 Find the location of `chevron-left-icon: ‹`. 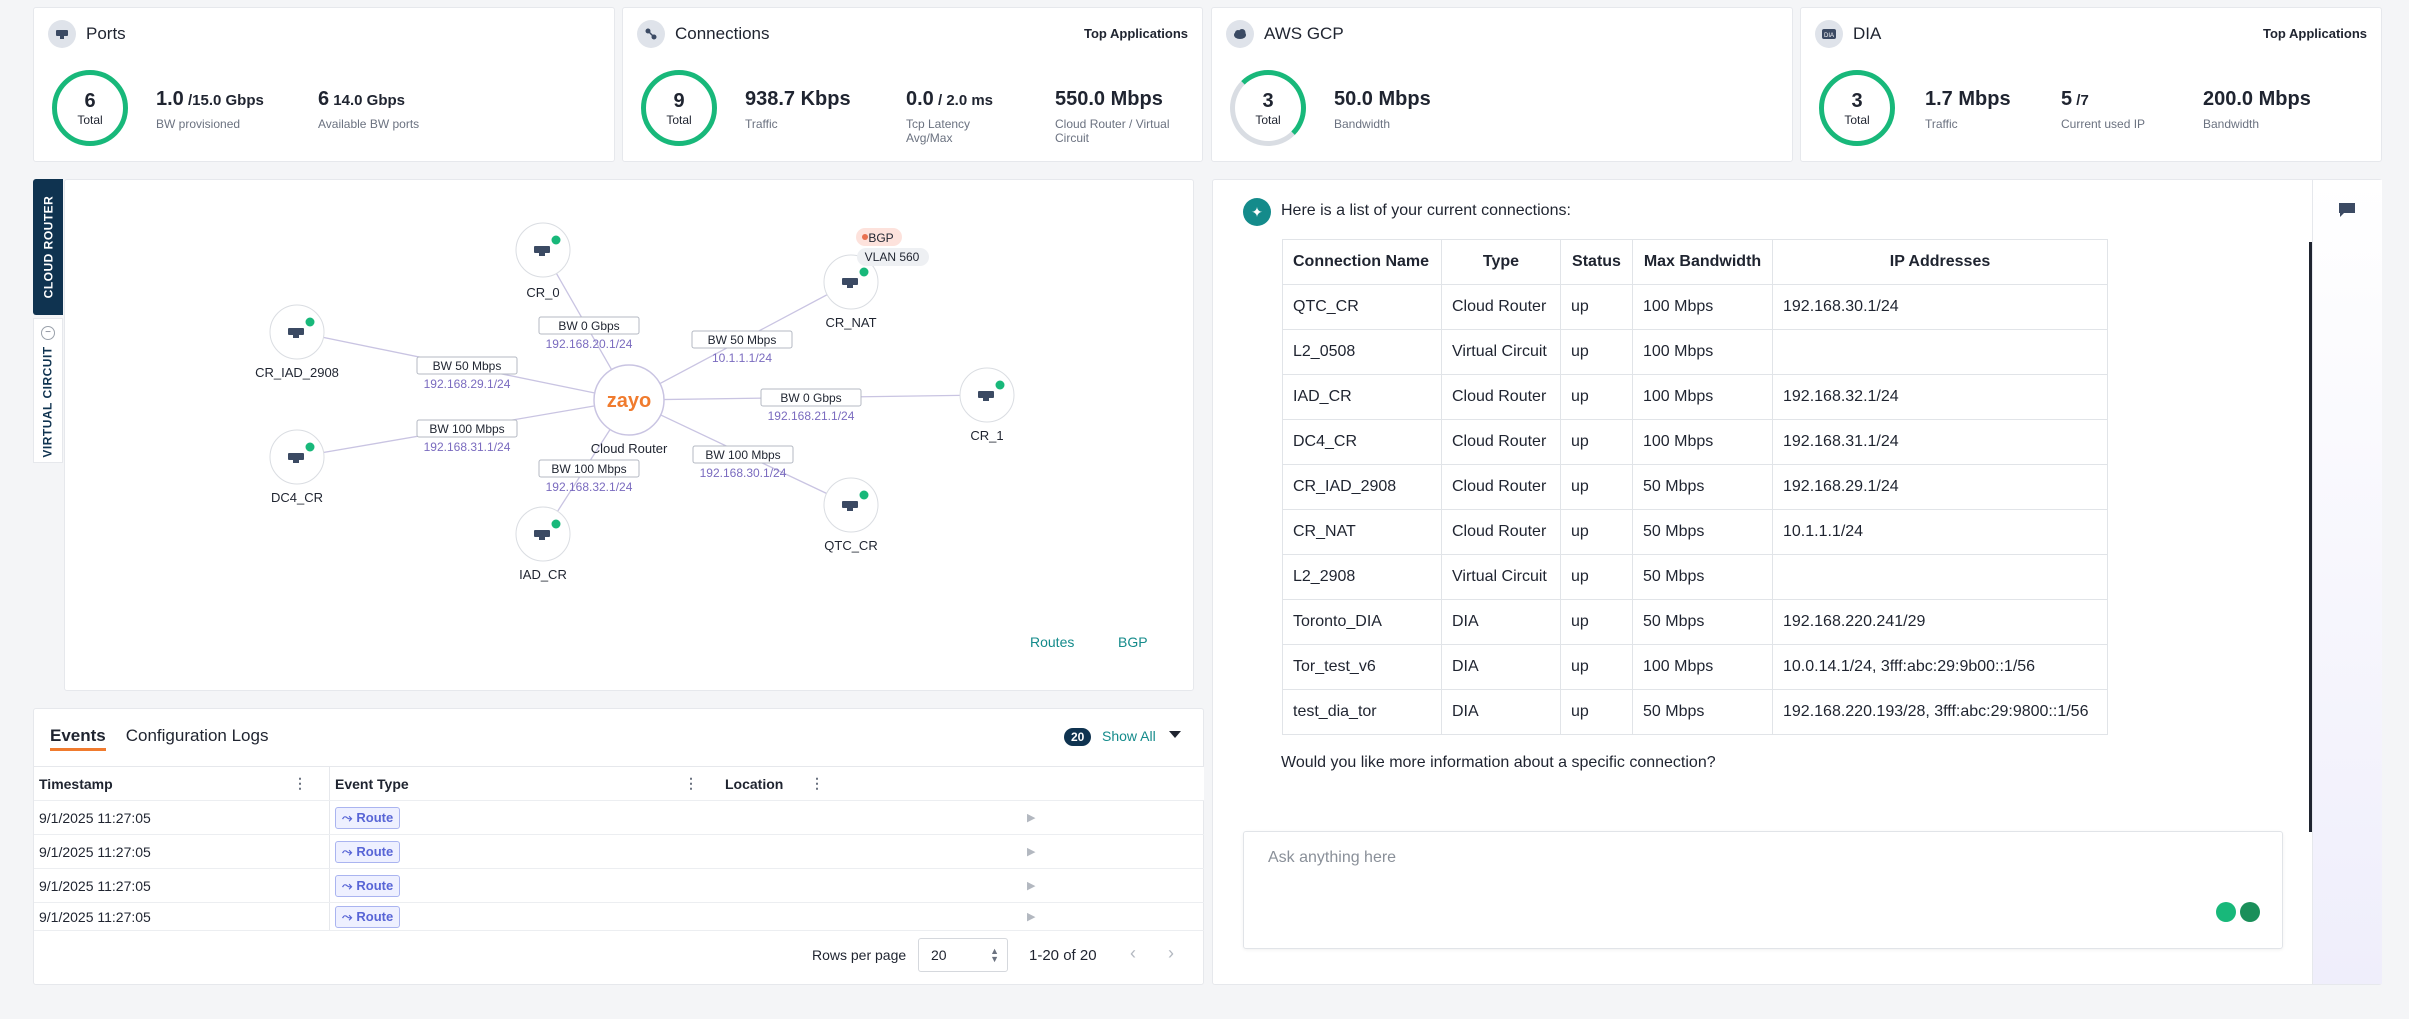

chevron-left-icon: ‹ is located at coordinates (1133, 953).